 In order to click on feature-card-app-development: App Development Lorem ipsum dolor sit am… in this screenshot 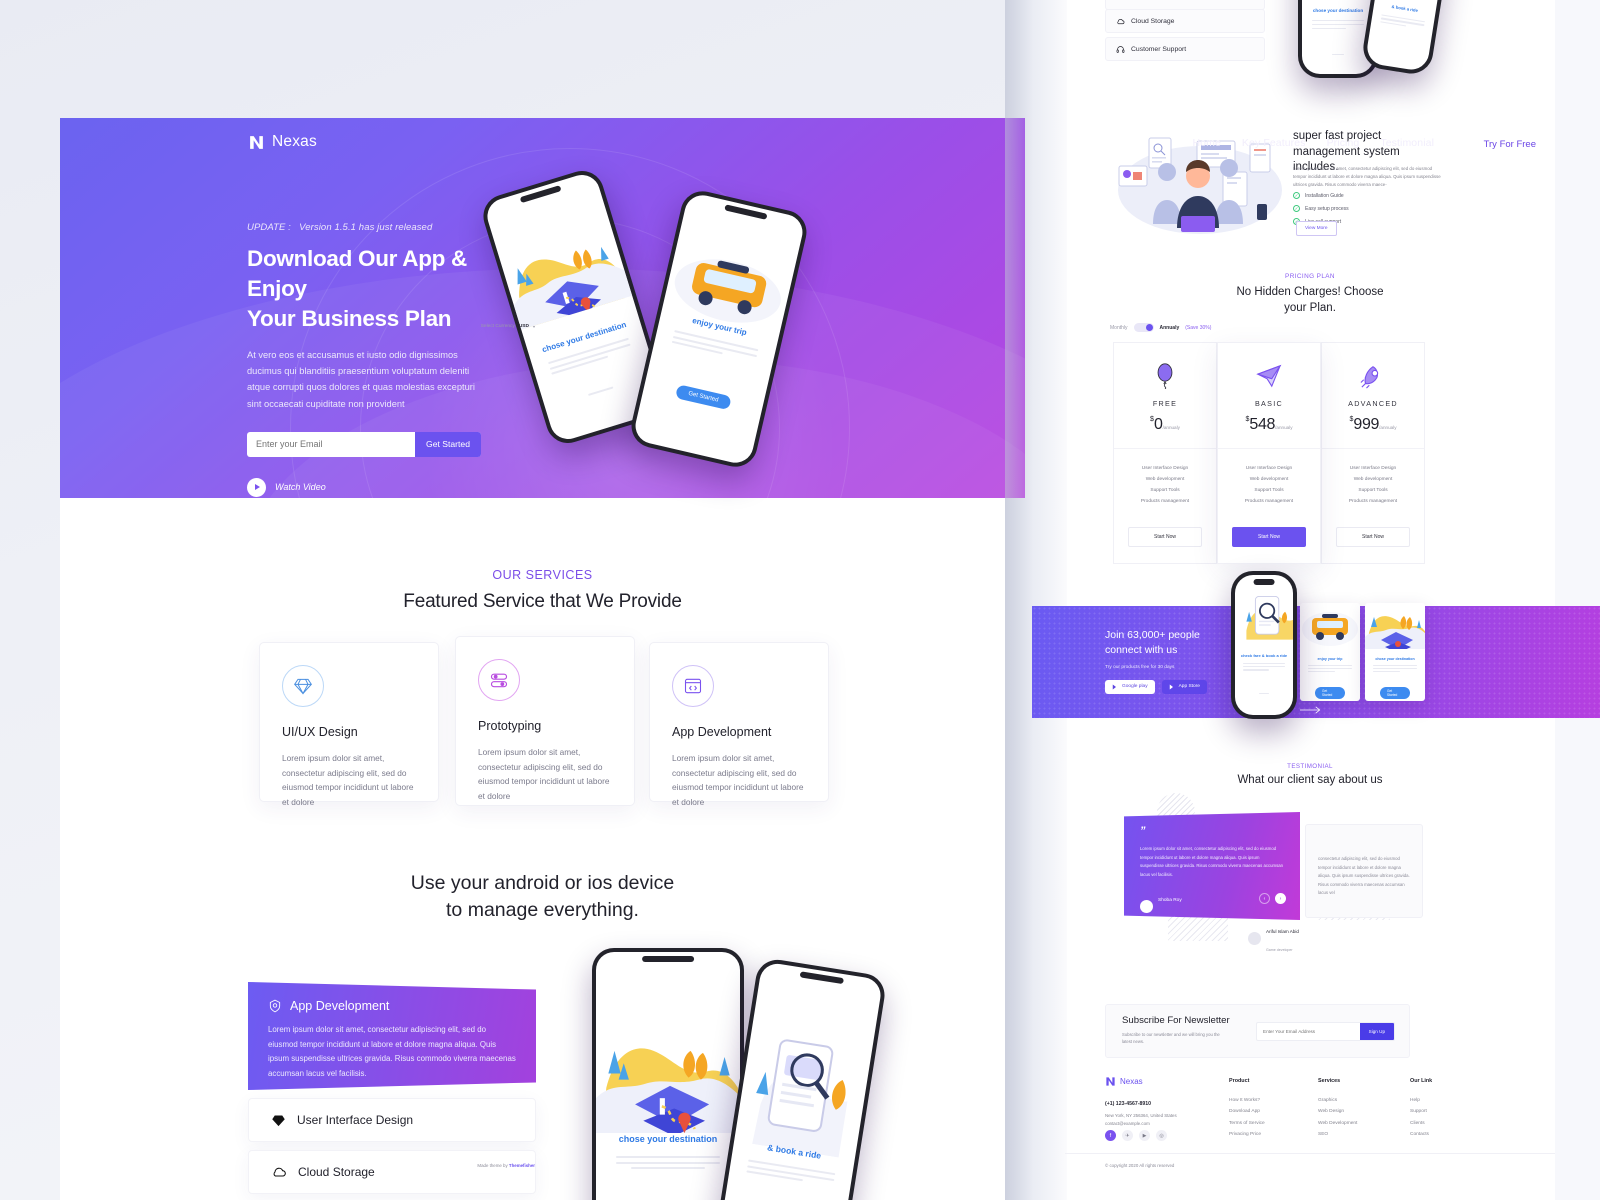, I will do `click(392, 1036)`.